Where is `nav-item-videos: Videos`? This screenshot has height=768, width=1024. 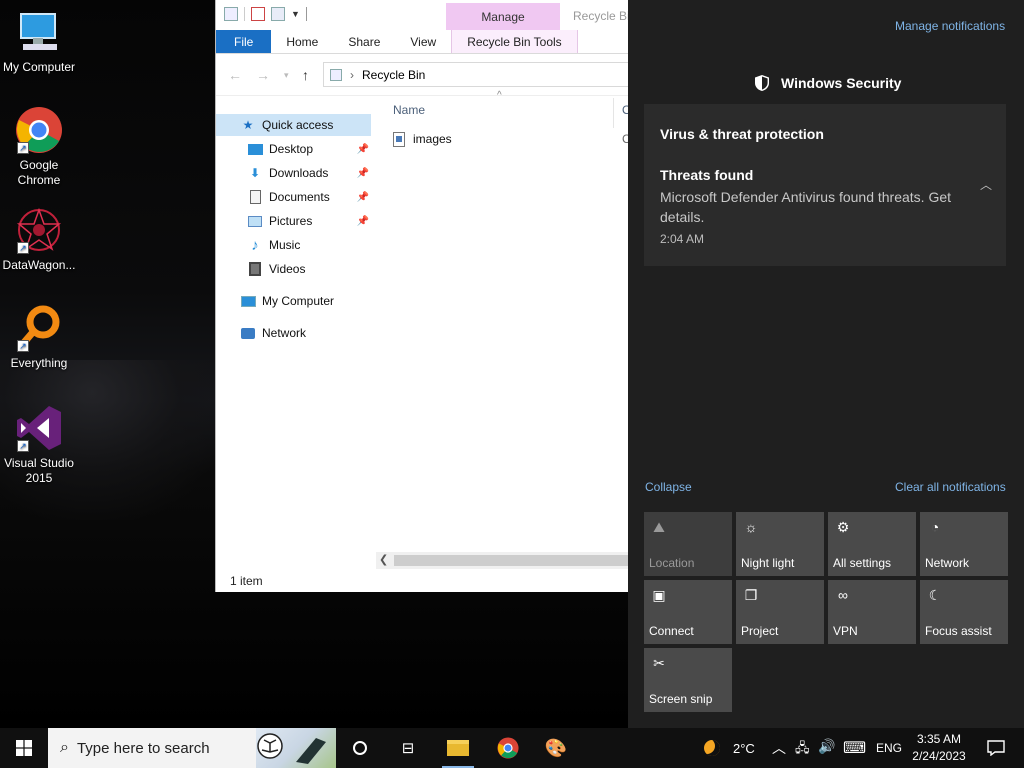
nav-item-videos: Videos is located at coordinates (293, 269).